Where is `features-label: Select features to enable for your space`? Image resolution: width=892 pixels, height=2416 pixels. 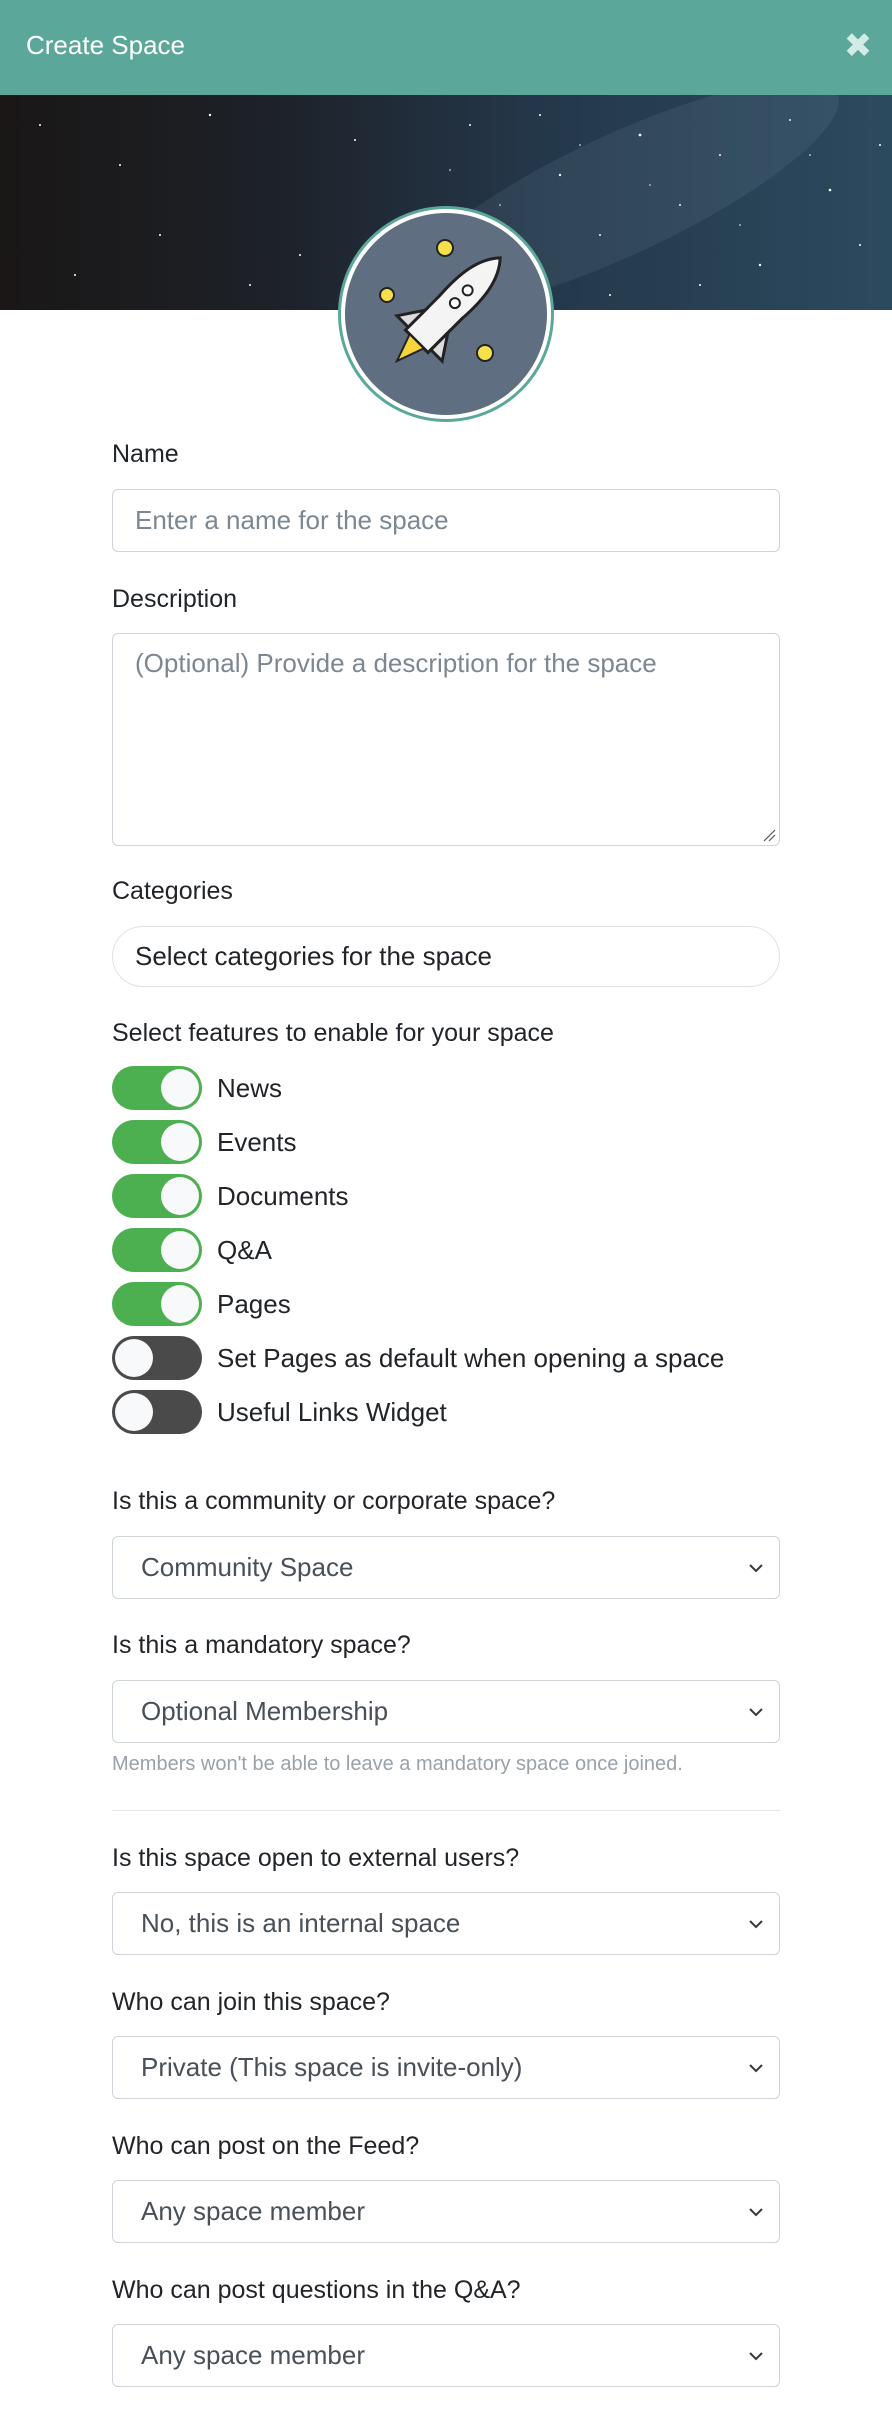
features-label: Select features to enable for your space is located at coordinates (333, 1033).